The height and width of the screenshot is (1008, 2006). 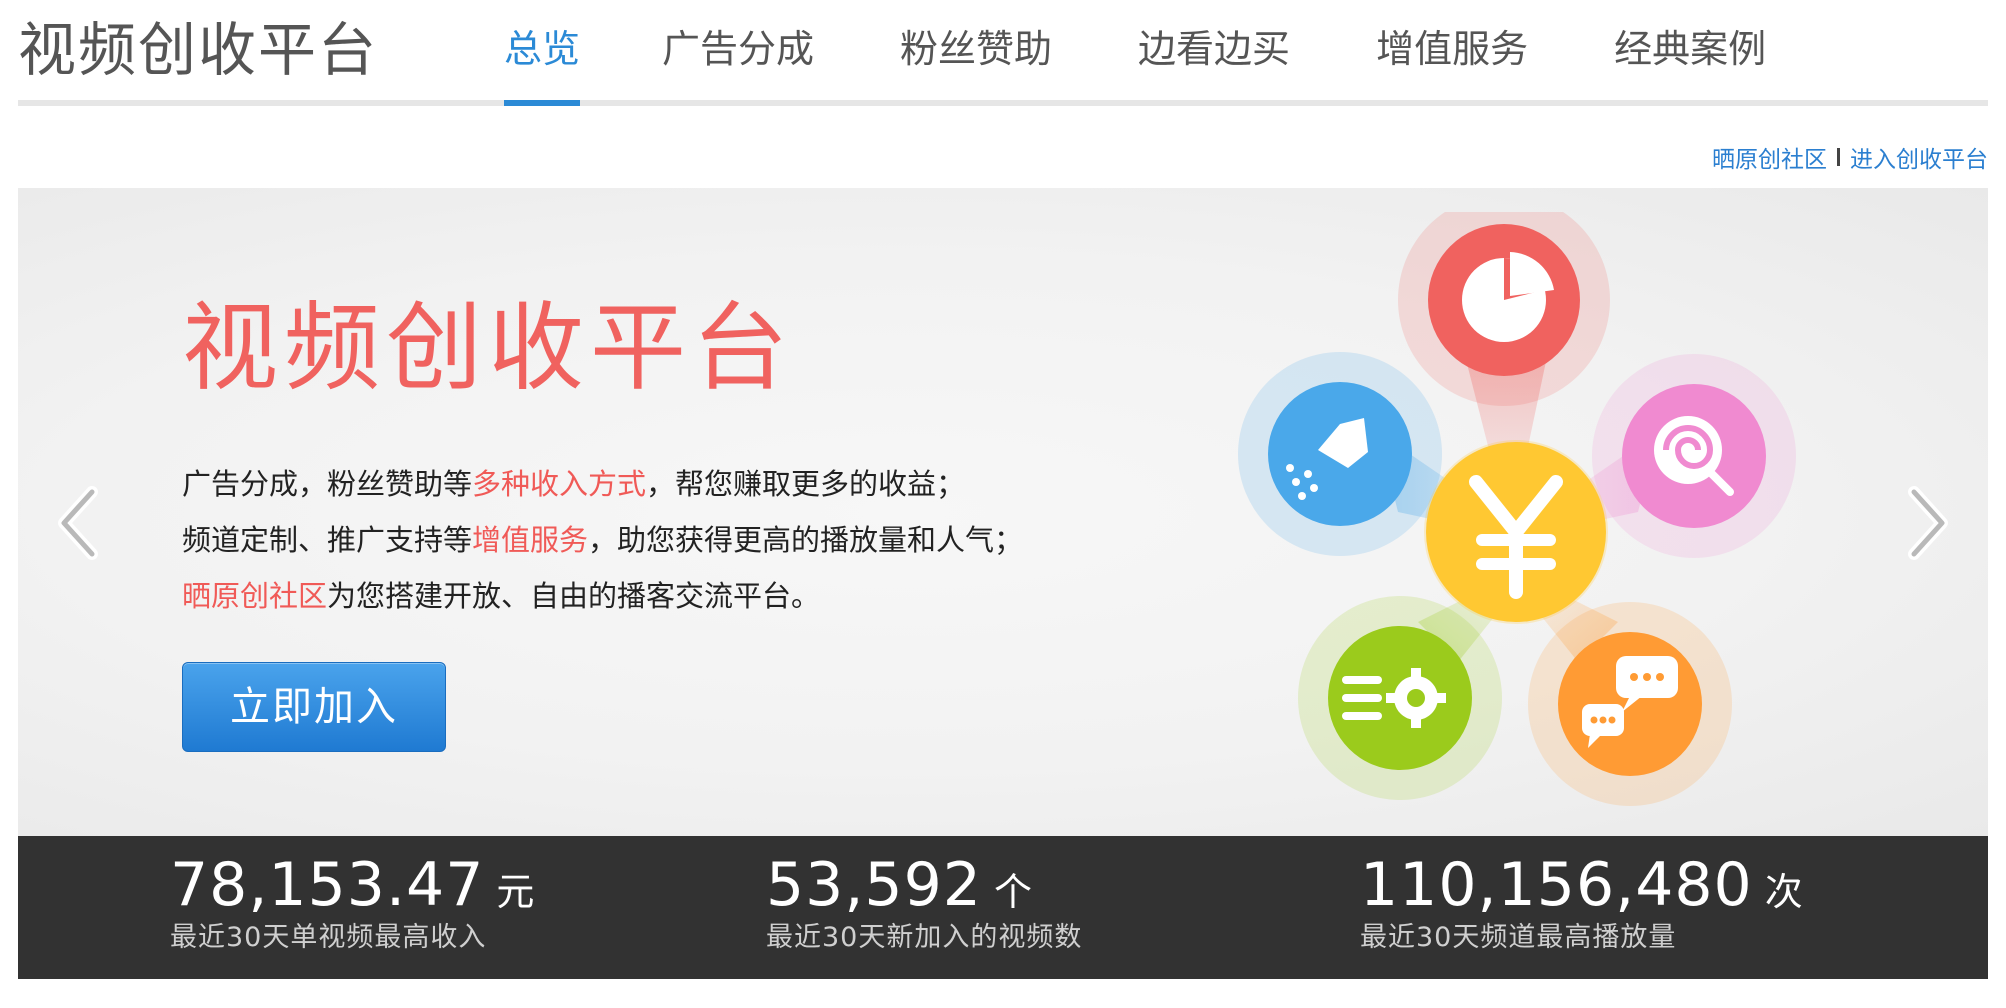 What do you see at coordinates (1135, 53) in the screenshot?
I see `main-nav: 总览 广告分成 粉丝赞助 边看边买 增值服务 经典案例` at bounding box center [1135, 53].